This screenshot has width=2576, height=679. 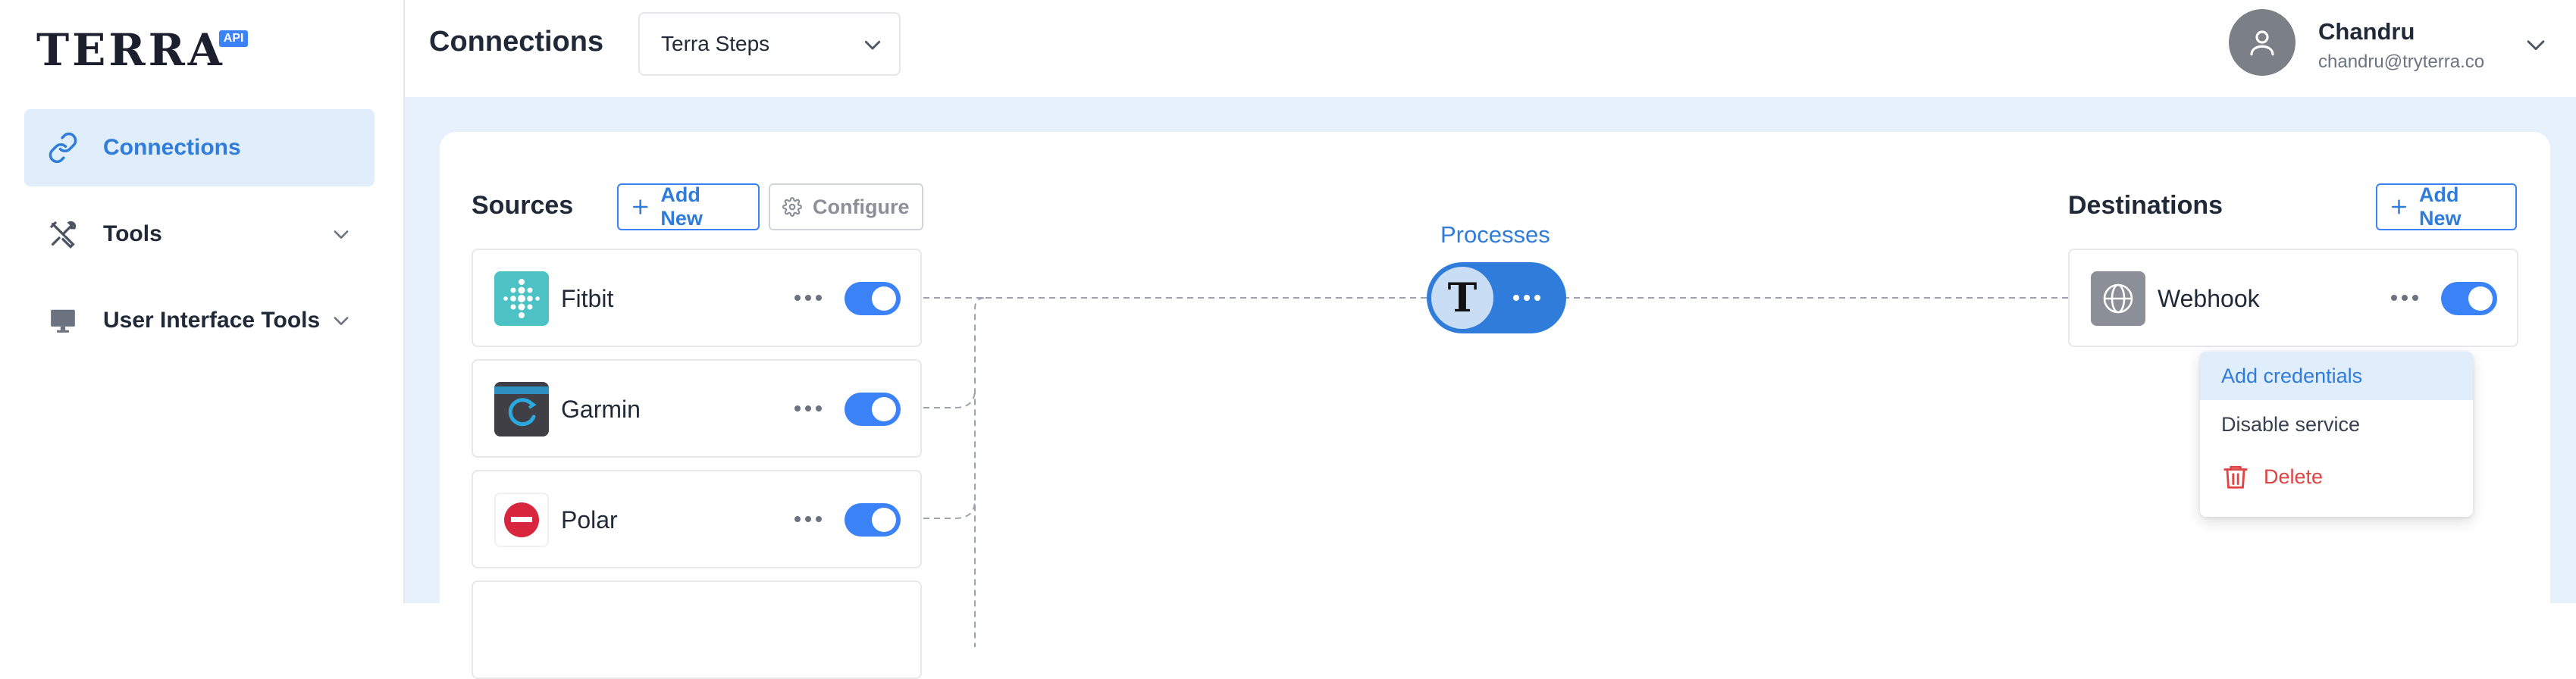 I want to click on source-card-garmin: Garmin, so click(x=697, y=408).